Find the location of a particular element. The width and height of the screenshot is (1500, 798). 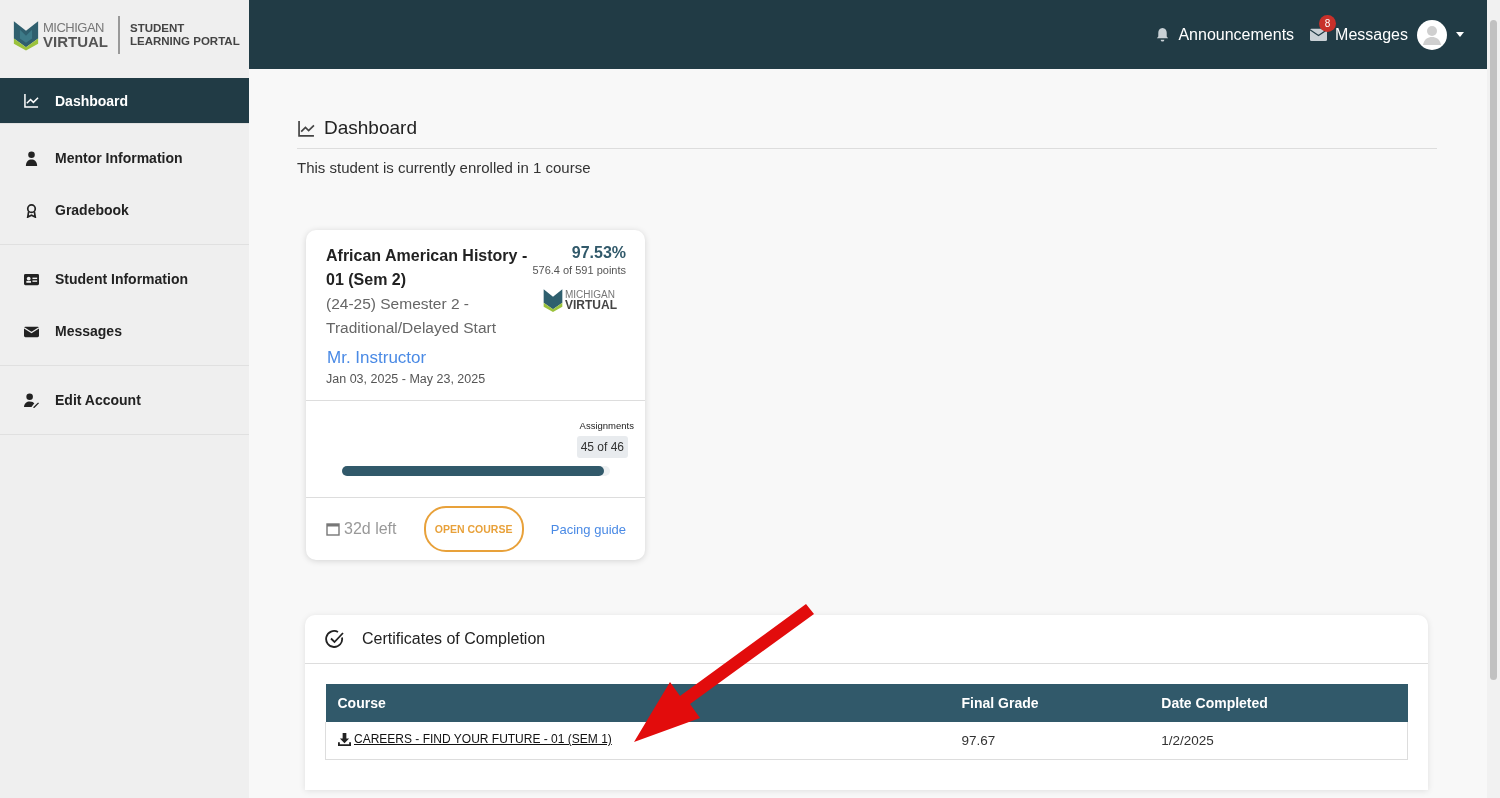

pacing-guide-link: Pacing guide is located at coordinates (588, 529).